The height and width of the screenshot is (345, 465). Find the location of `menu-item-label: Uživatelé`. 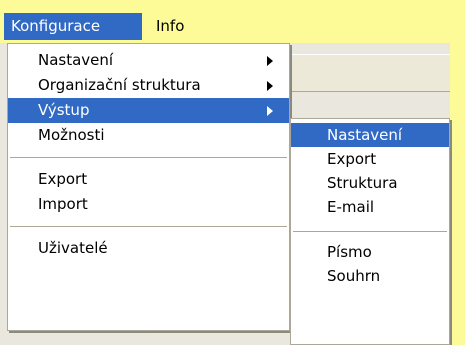

menu-item-label: Uživatelé is located at coordinates (73, 248).